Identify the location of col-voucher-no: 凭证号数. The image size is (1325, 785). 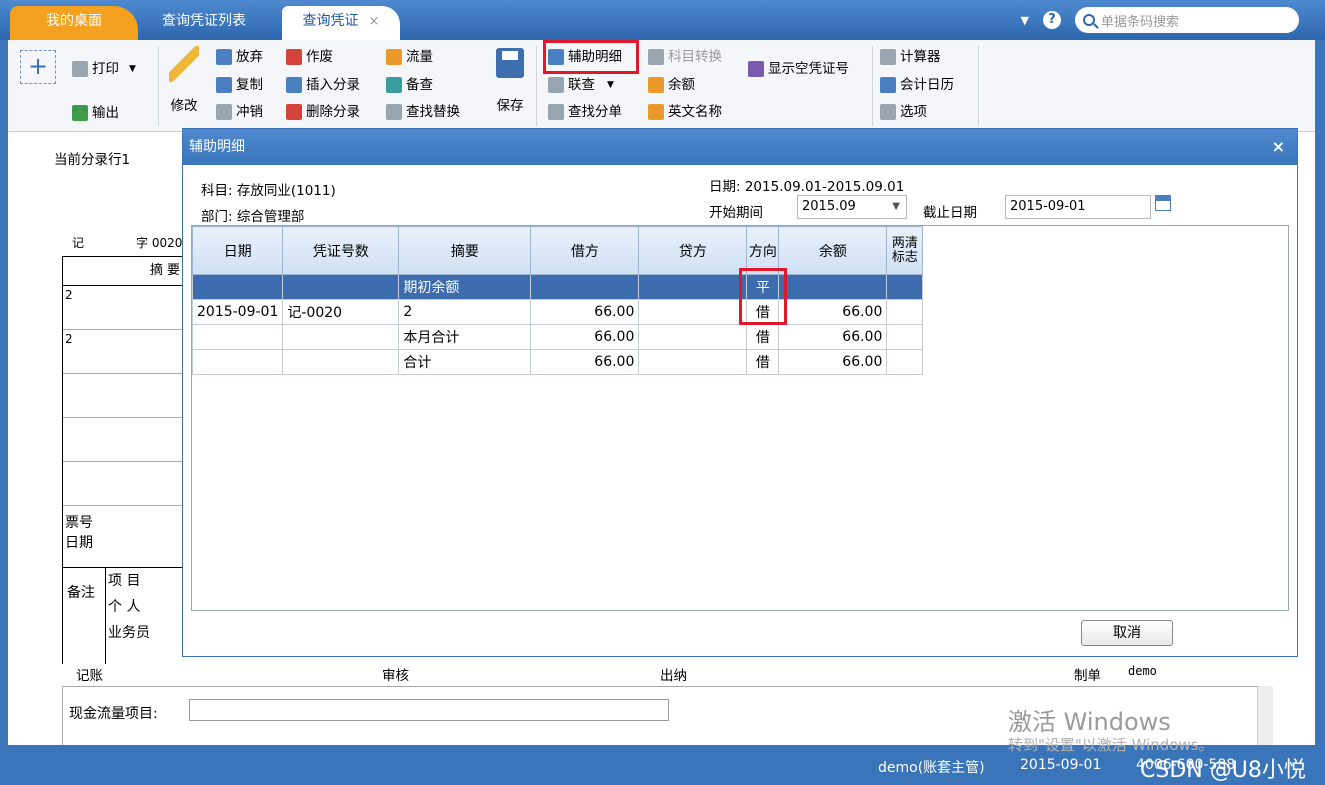
(341, 250).